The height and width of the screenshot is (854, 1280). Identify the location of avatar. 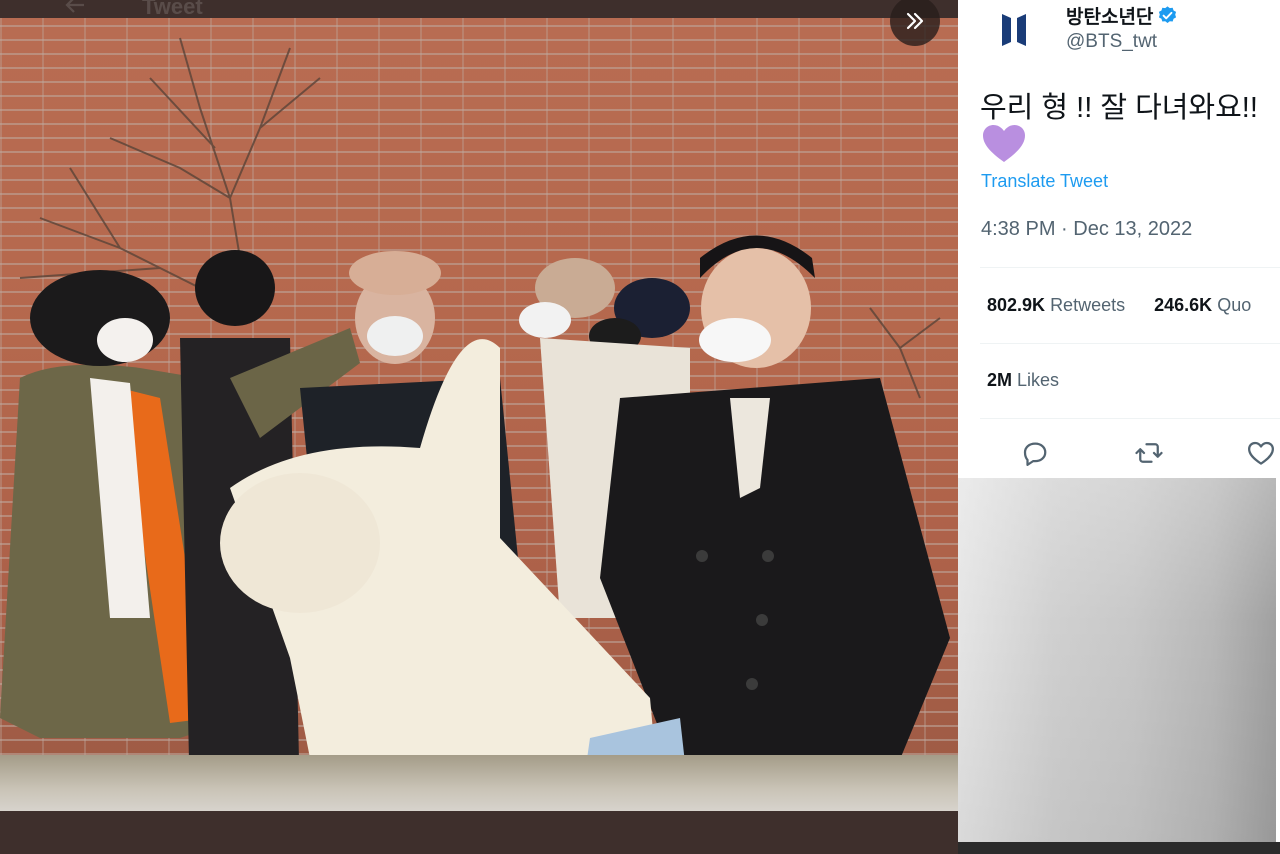
(1014, 30).